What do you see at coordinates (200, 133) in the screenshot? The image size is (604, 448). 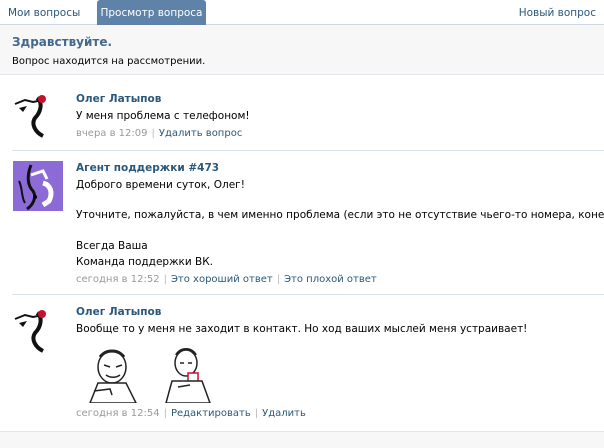 I see `delete-question-link: Удалить вопрос` at bounding box center [200, 133].